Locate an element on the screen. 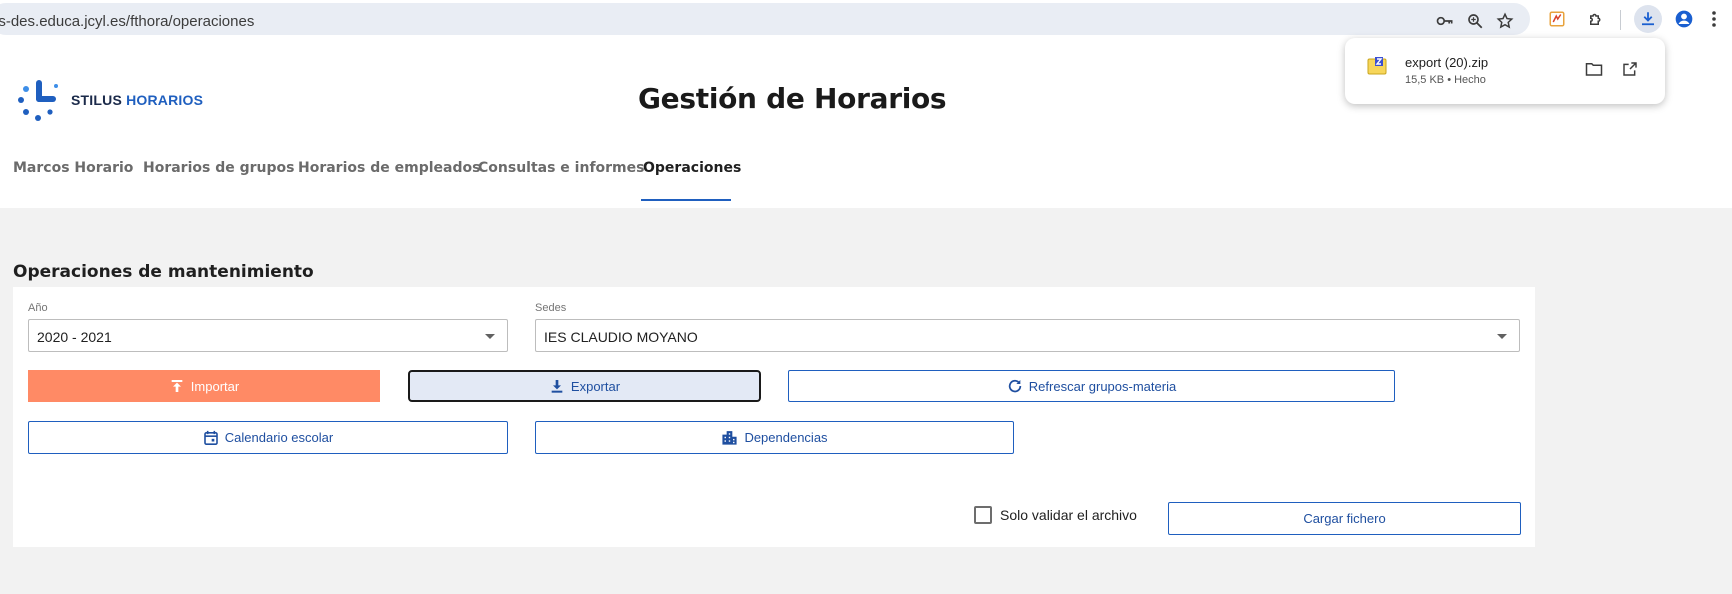 Image resolution: width=1732 pixels, height=594 pixels. year-select-value: 2020 - 2021 is located at coordinates (74, 337).